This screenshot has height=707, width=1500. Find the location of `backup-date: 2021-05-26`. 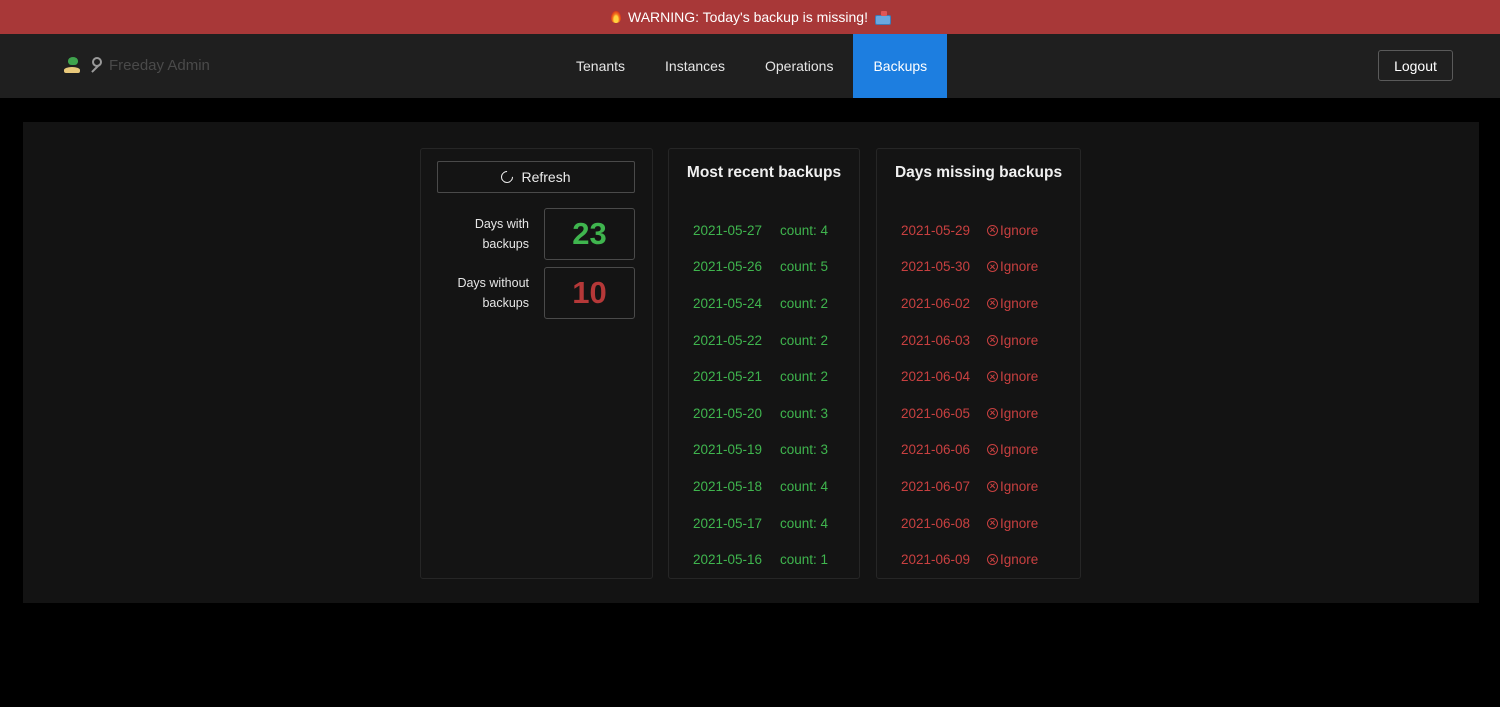

backup-date: 2021-05-26 is located at coordinates (728, 267).